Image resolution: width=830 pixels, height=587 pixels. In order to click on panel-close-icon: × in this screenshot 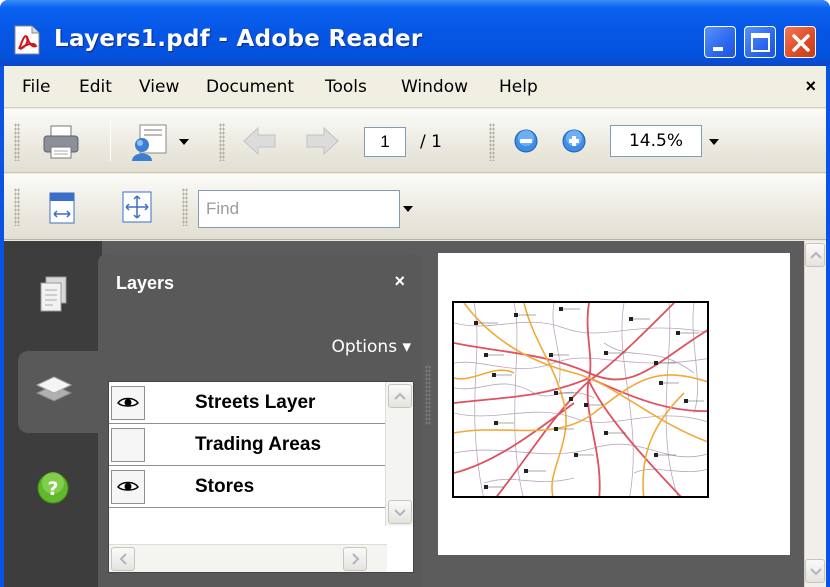, I will do `click(399, 281)`.